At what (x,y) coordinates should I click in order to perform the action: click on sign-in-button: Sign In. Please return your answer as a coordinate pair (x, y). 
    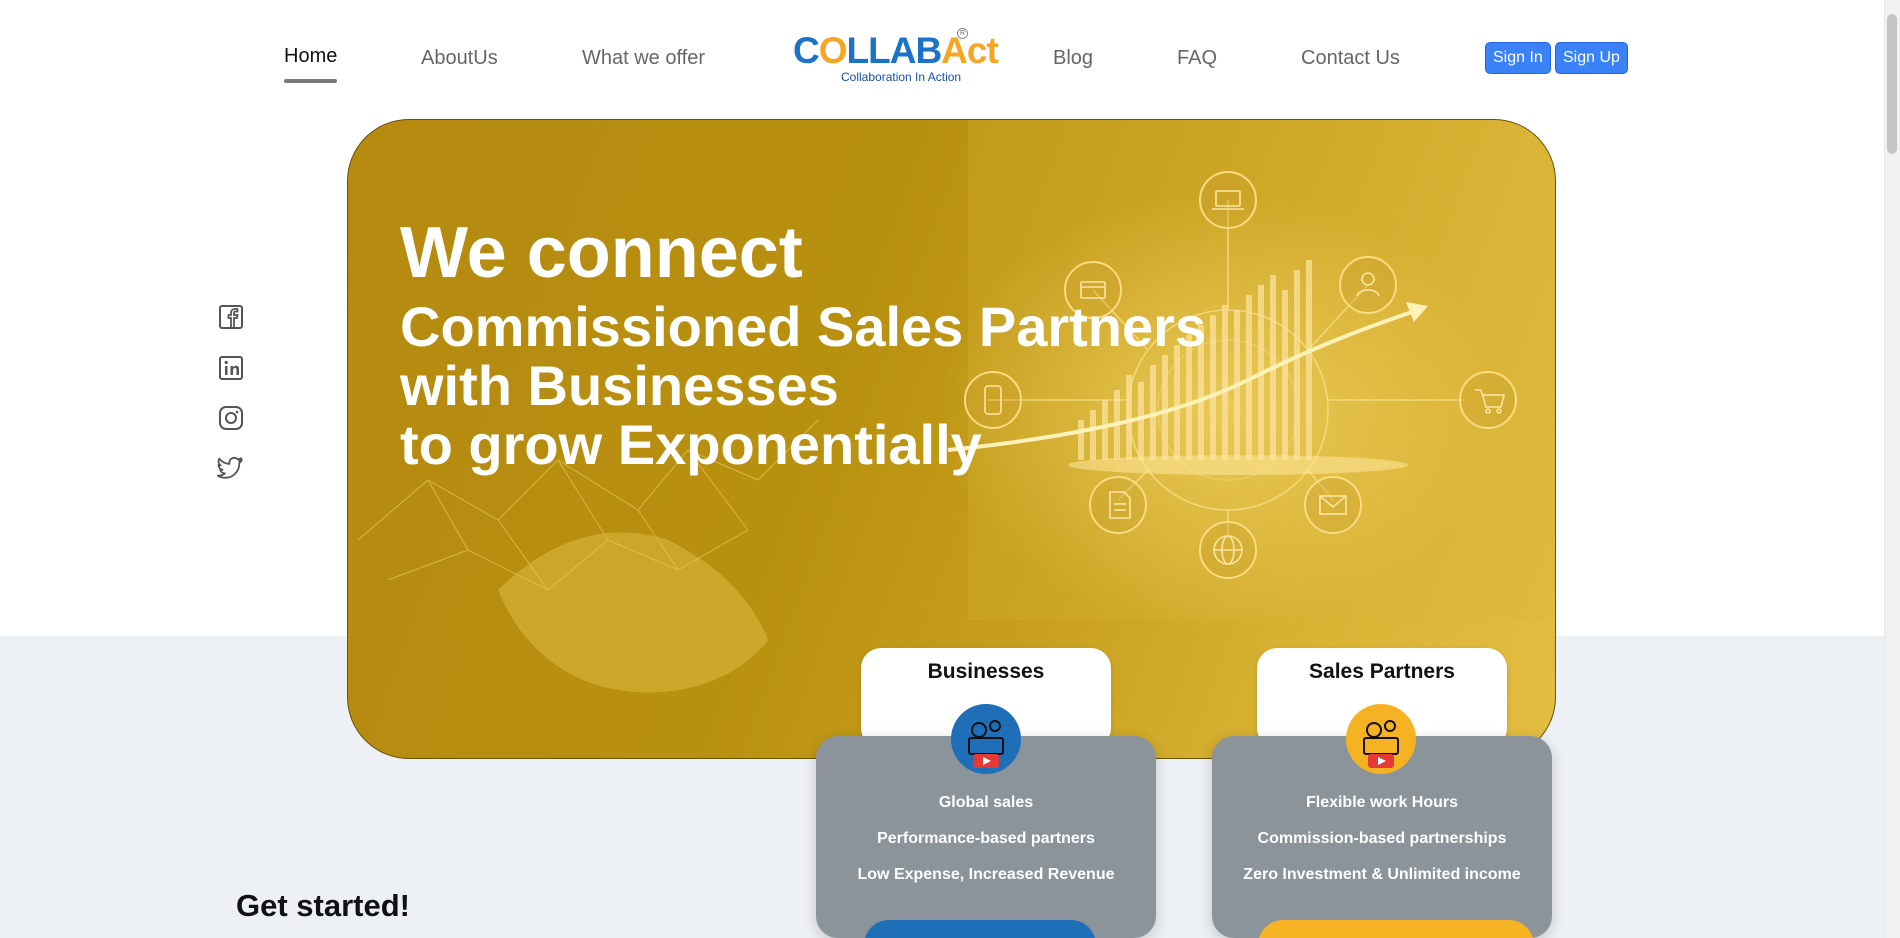
    Looking at the image, I should click on (1518, 58).